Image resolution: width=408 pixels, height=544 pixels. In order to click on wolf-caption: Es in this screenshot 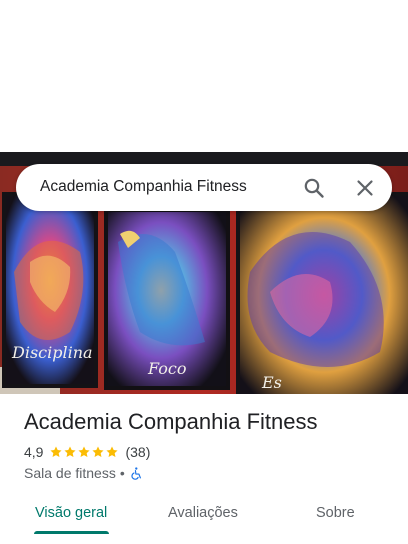, I will do `click(271, 382)`.